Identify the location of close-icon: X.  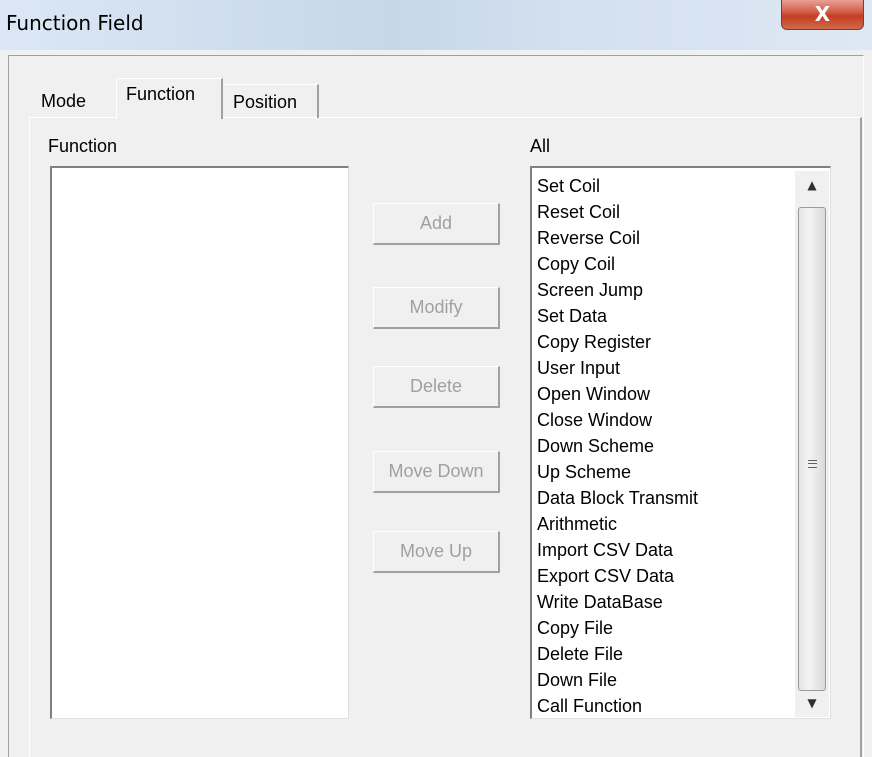
(822, 14).